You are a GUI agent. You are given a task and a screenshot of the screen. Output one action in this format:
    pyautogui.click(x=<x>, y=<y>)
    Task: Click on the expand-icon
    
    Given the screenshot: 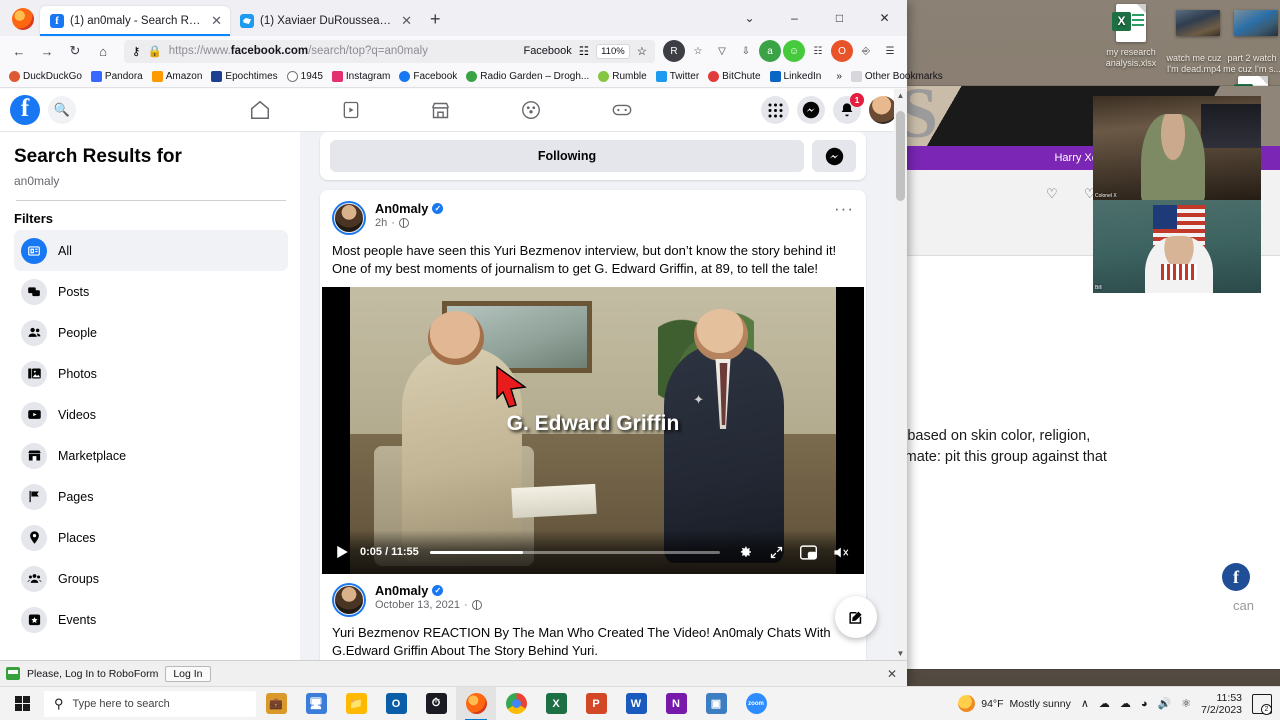 What is the action you would take?
    pyautogui.click(x=776, y=552)
    